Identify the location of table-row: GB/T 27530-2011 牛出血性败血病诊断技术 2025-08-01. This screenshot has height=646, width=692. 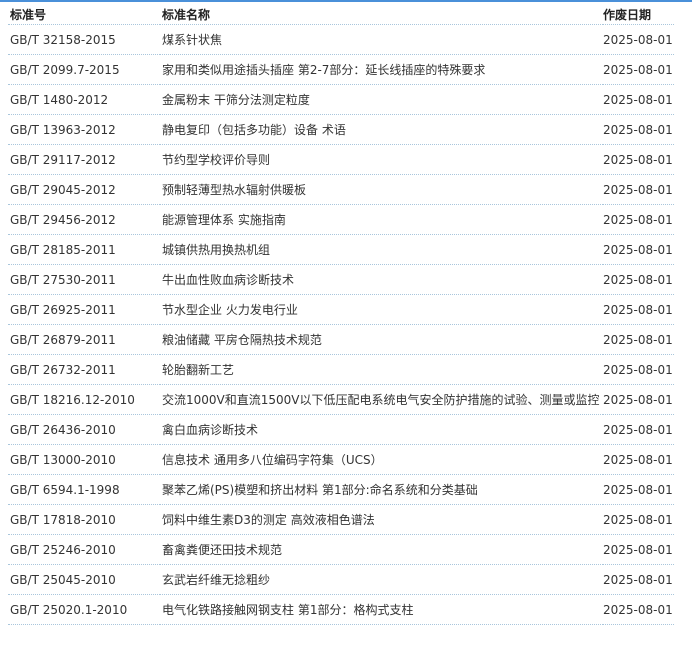
(341, 279).